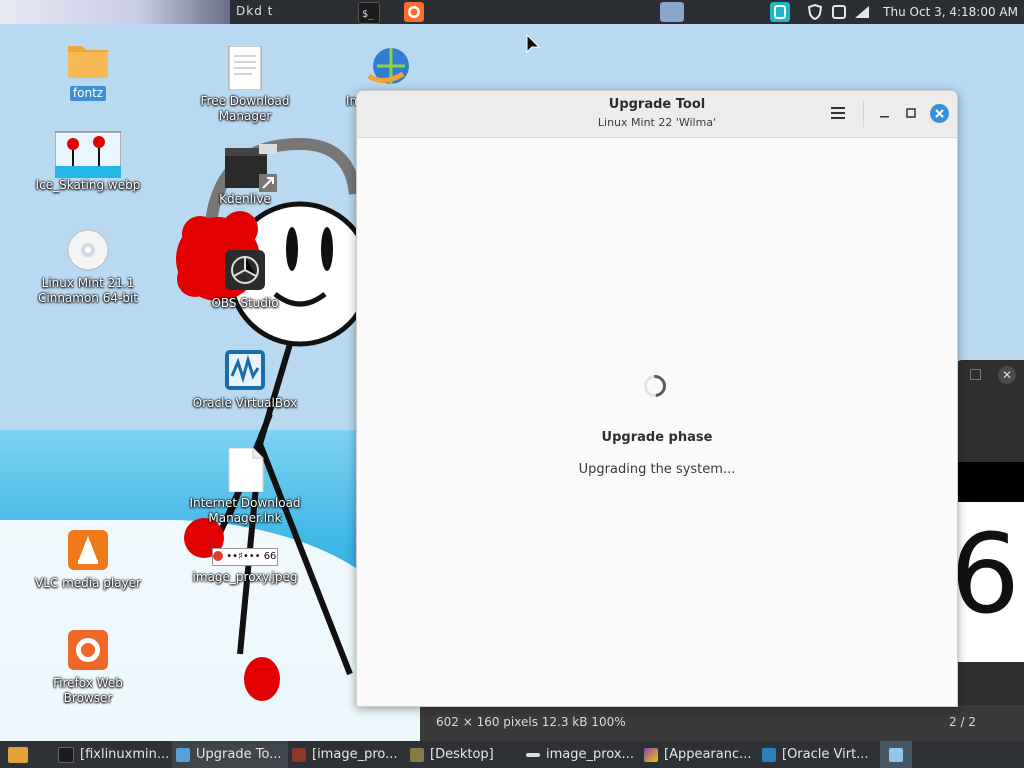 The image size is (1024, 768). Describe the element at coordinates (245, 68) in the screenshot. I see `document-icon` at that location.